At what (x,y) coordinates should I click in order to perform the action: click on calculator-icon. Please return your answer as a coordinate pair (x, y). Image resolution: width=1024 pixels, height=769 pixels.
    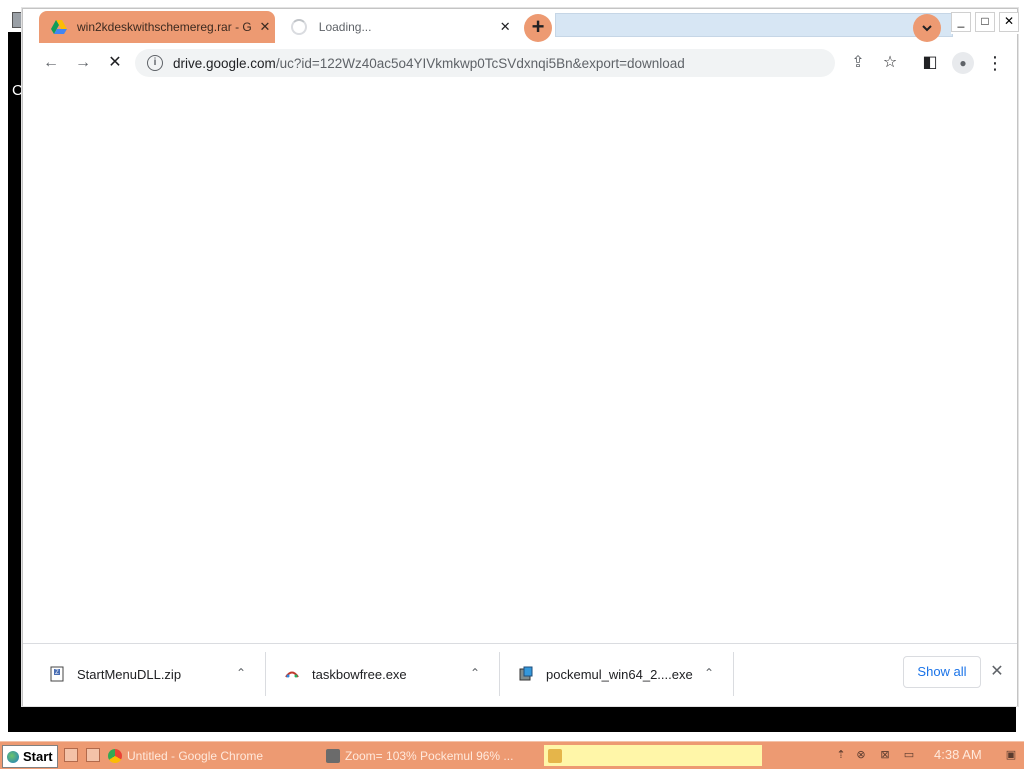
    Looking at the image, I should click on (333, 755).